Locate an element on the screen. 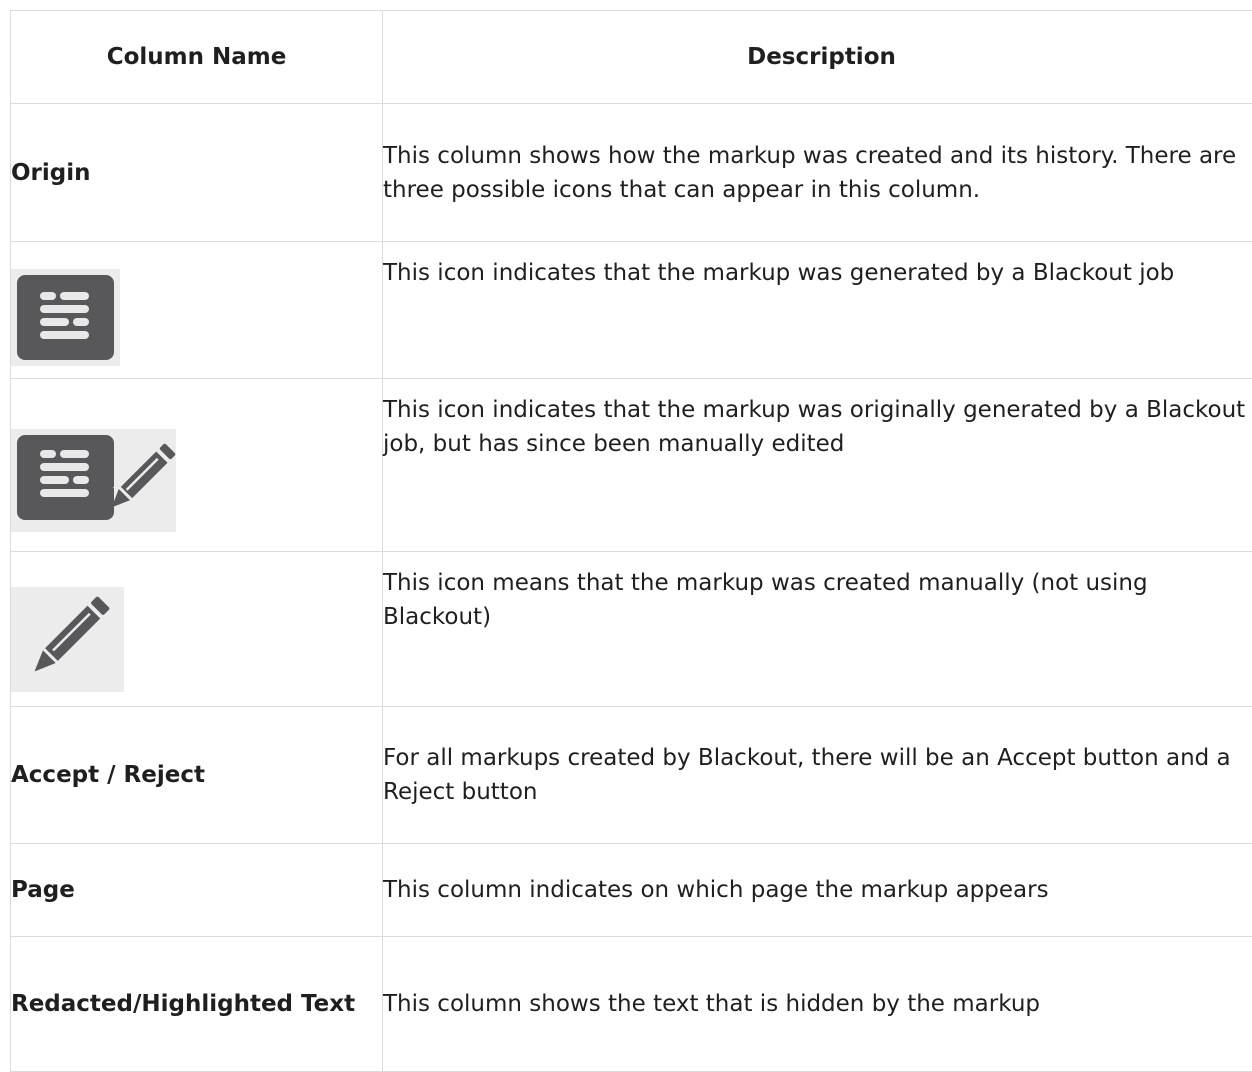 The height and width of the screenshot is (1072, 1252). row-name-accept-reject: Accept / Reject is located at coordinates (196, 775).